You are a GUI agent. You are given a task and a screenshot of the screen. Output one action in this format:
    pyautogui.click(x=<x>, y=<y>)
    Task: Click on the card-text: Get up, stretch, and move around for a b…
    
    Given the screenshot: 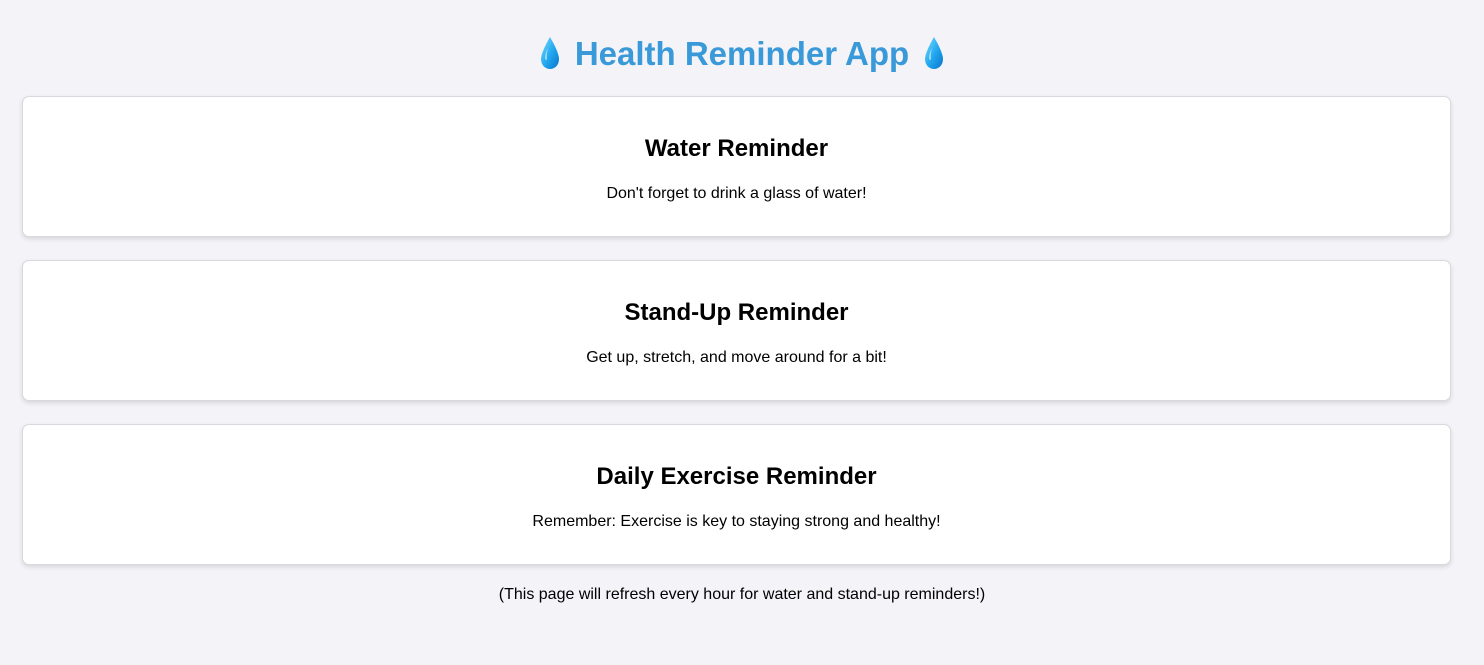 What is the action you would take?
    pyautogui.click(x=736, y=357)
    